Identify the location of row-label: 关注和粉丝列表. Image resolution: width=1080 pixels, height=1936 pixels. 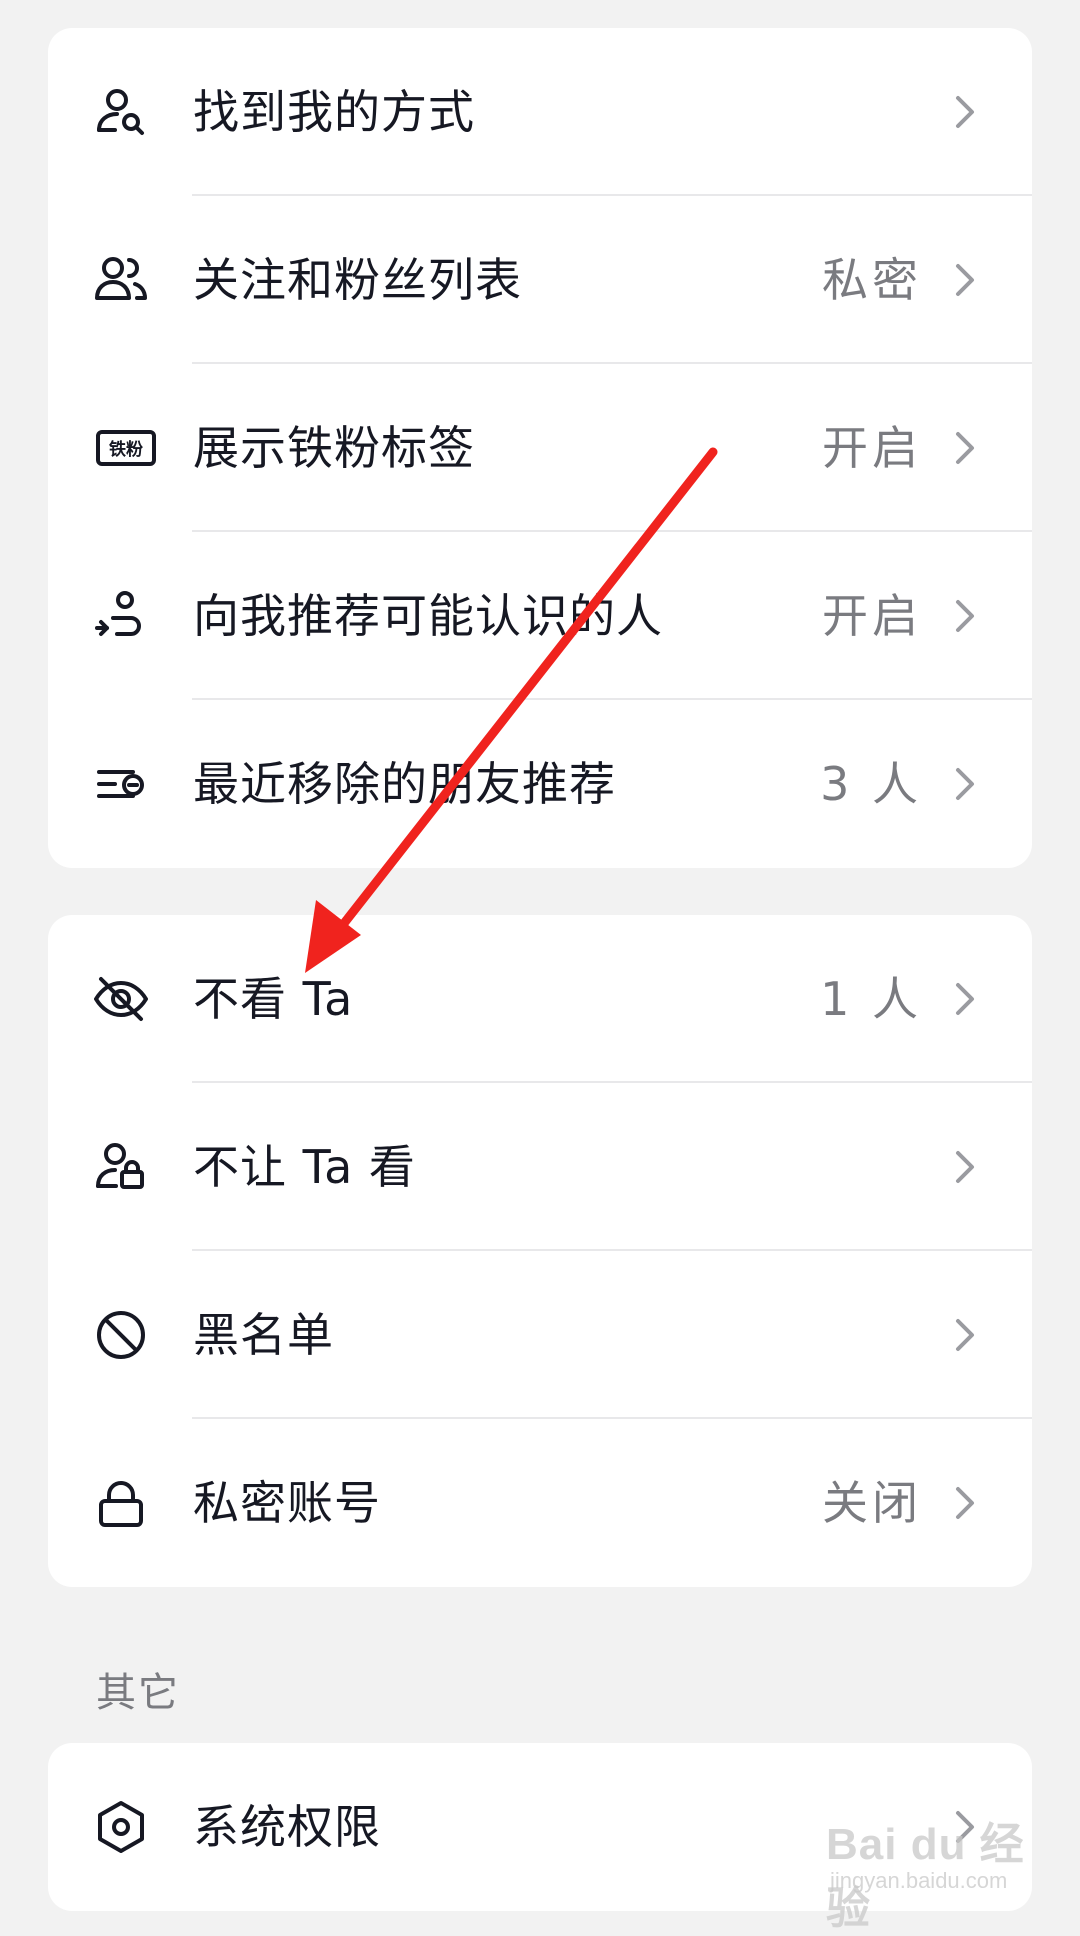
(357, 280).